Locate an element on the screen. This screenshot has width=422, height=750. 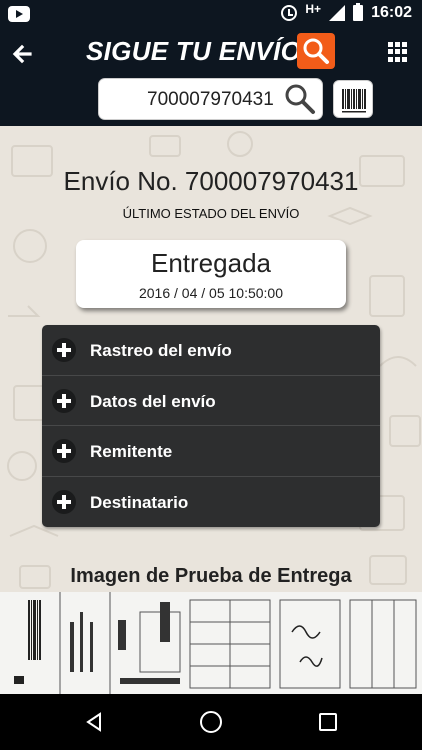
status-card: Entregada 2016 / 04 / 05 10:50:00 is located at coordinates (211, 274).